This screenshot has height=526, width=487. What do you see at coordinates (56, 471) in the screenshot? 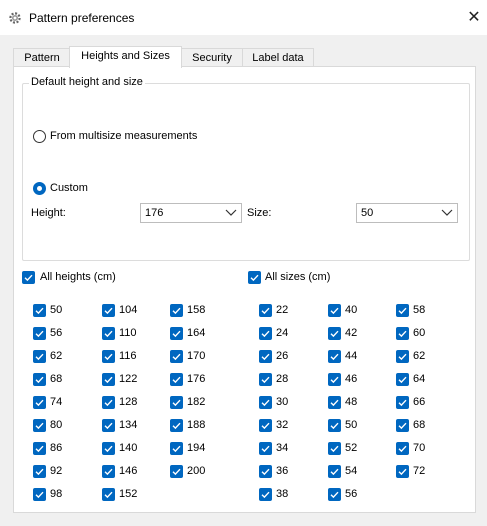
I see `height-option-label: 92` at bounding box center [56, 471].